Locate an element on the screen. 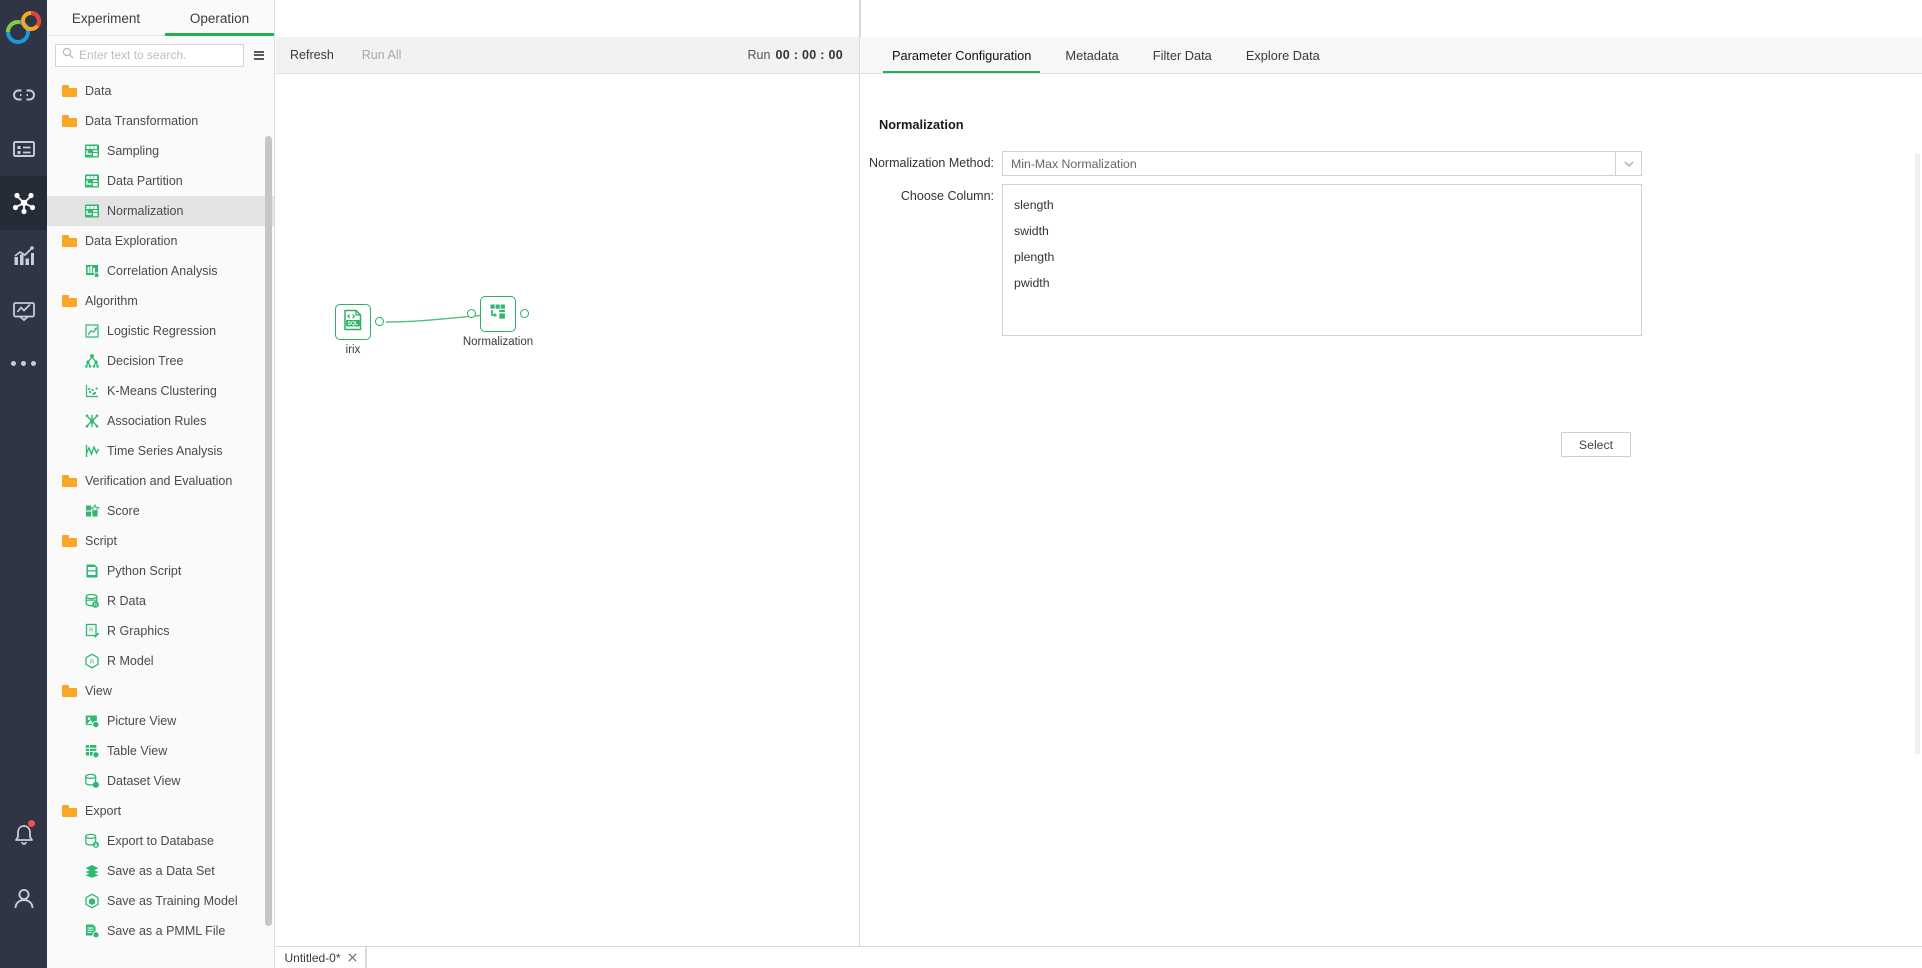 This screenshot has height=968, width=1922. tree-group-export: Export is located at coordinates (160, 811).